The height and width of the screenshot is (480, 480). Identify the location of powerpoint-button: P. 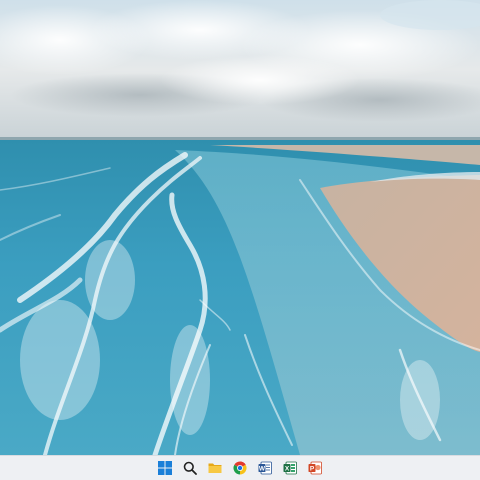
(315, 468).